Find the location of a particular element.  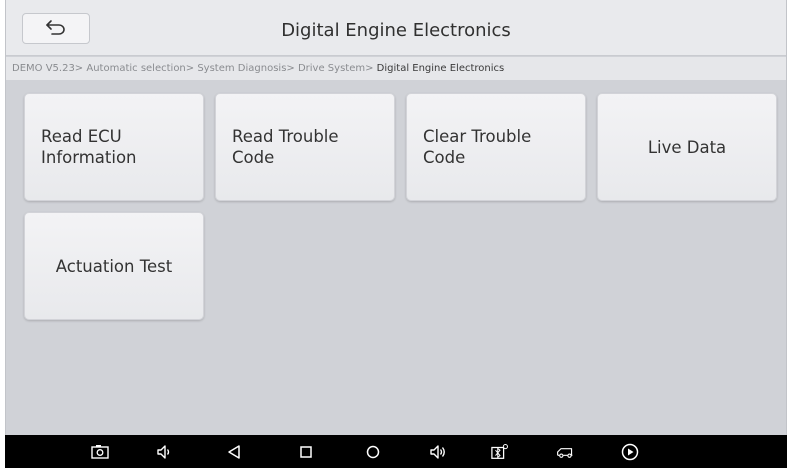

tile-label-line: Clear Trouble is located at coordinates (477, 136).